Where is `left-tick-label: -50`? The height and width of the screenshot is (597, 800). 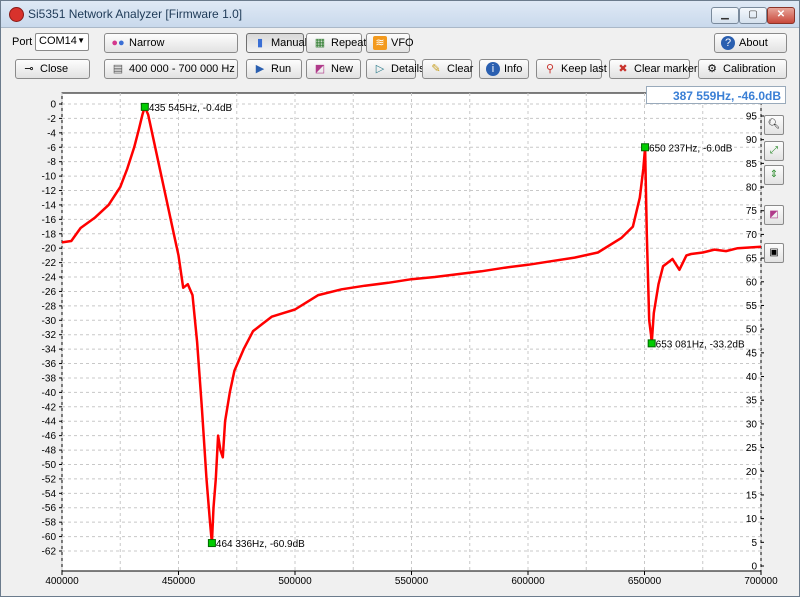 left-tick-label: -50 is located at coordinates (49, 465).